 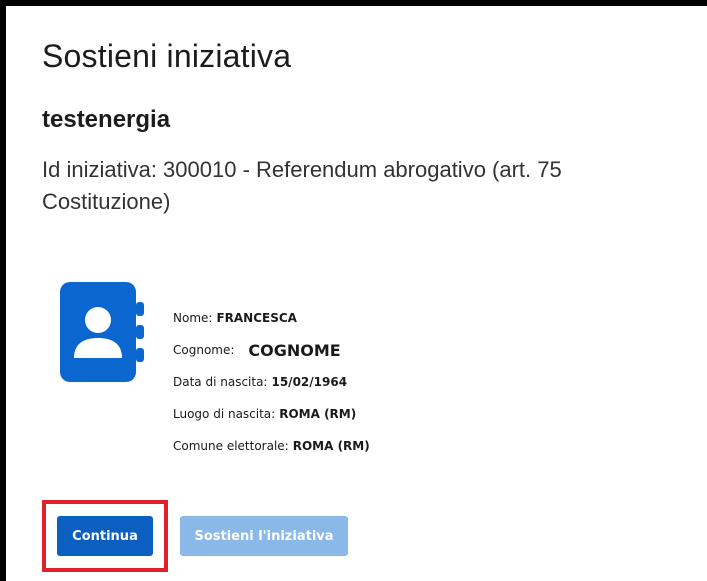 I want to click on detail-label: Nome:, so click(x=193, y=318).